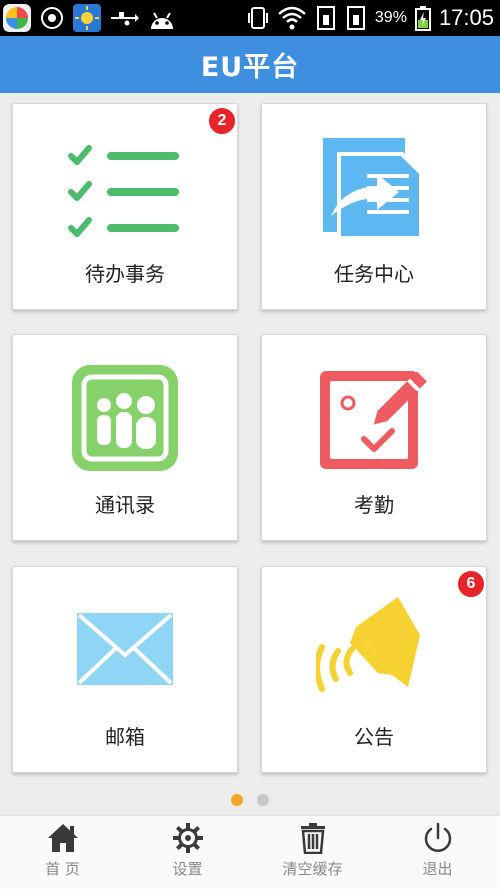 This screenshot has height=889, width=500. What do you see at coordinates (17, 18) in the screenshot?
I see `colorful-app-icon` at bounding box center [17, 18].